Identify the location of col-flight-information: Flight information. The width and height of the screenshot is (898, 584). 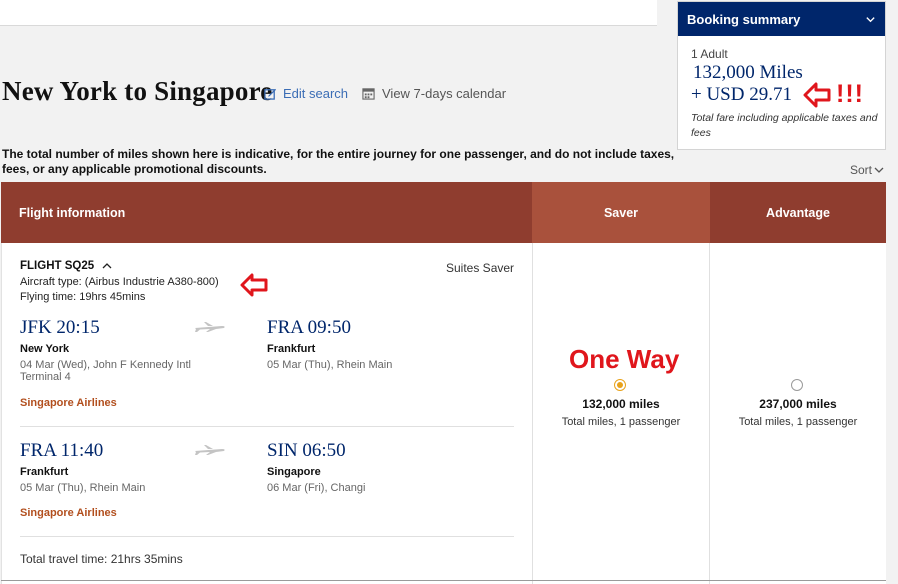
(266, 212).